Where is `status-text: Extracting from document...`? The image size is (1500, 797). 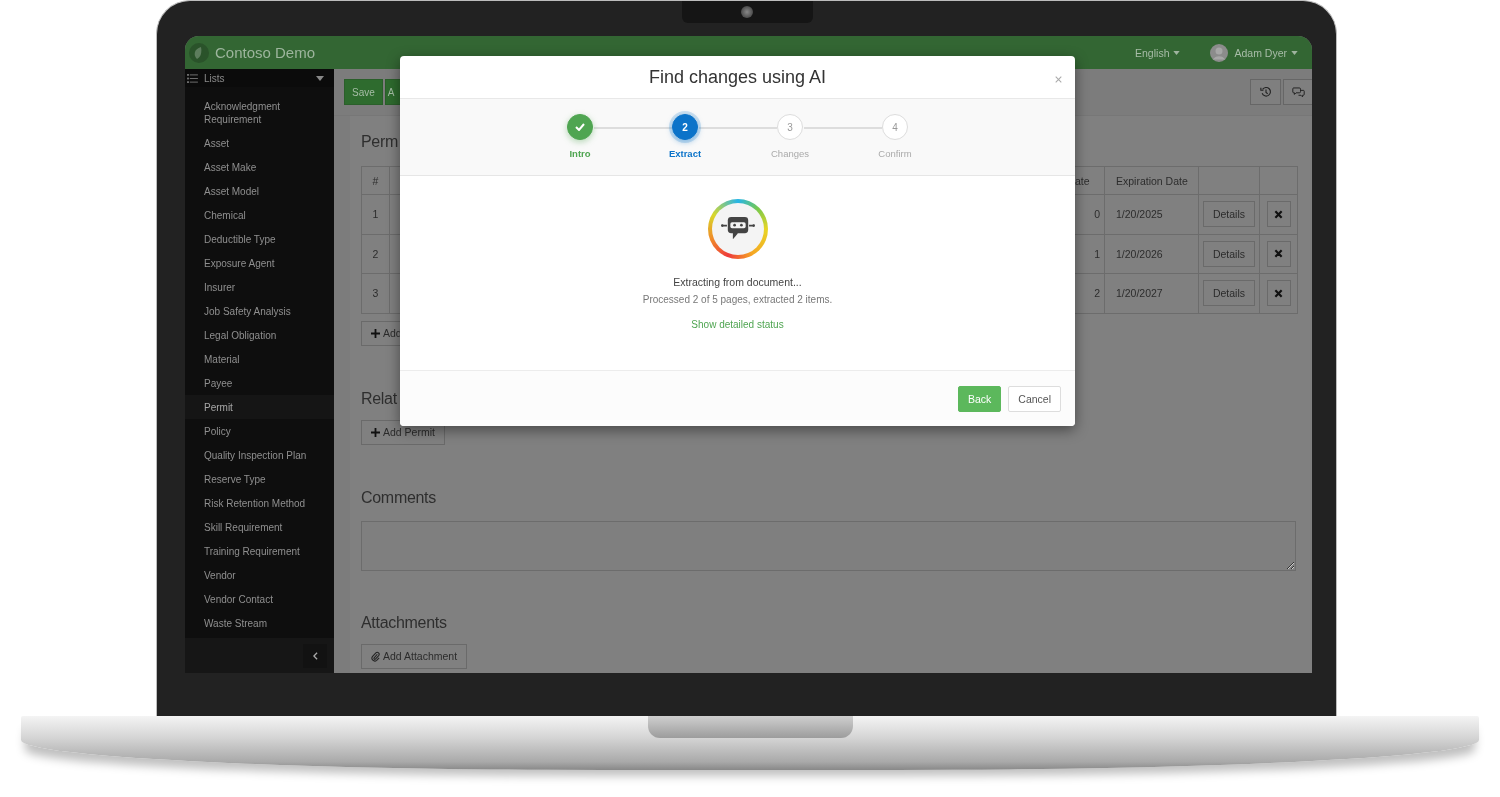 status-text: Extracting from document... is located at coordinates (737, 282).